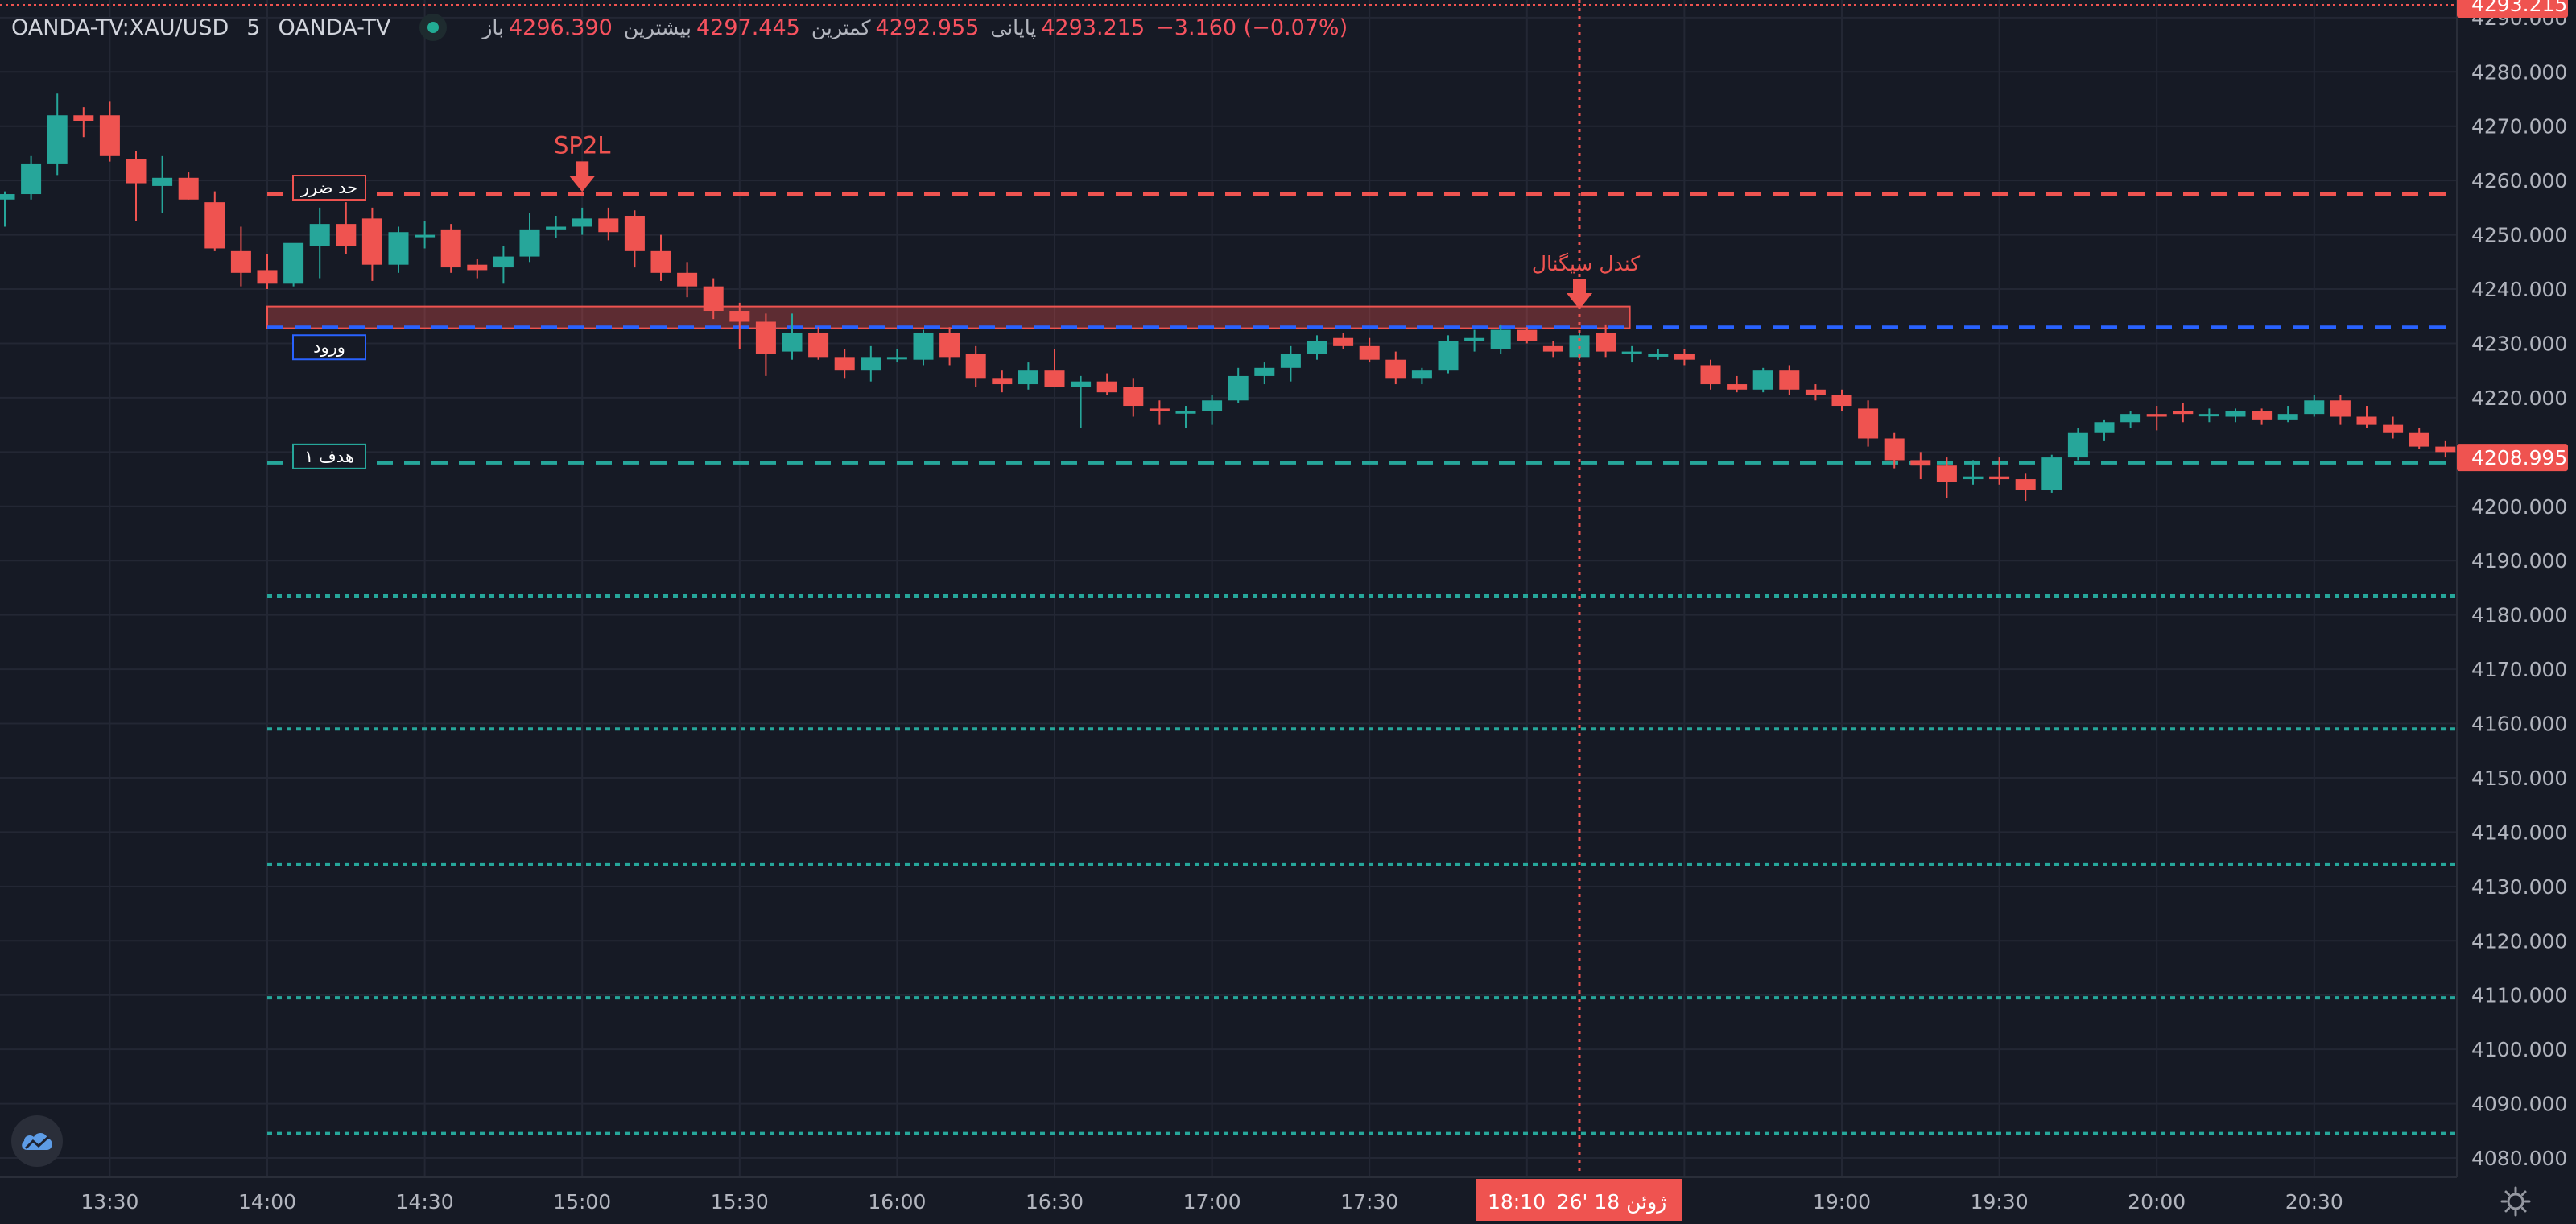 The image size is (2576, 1224). What do you see at coordinates (2519, 343) in the screenshot?
I see `y-tick-label: 4230.000` at bounding box center [2519, 343].